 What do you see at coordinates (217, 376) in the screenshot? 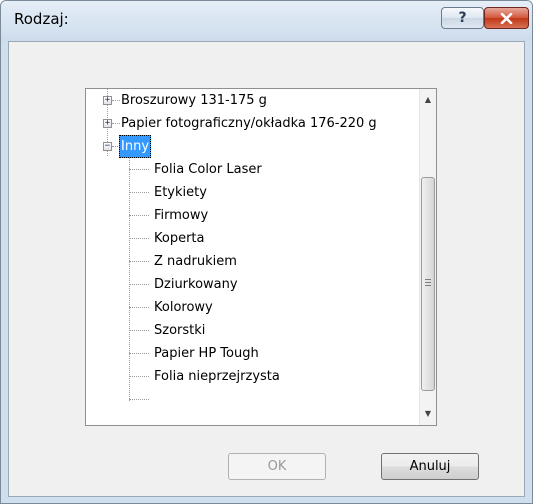
I see `tree-item-label: Folia nieprzejrzysta` at bounding box center [217, 376].